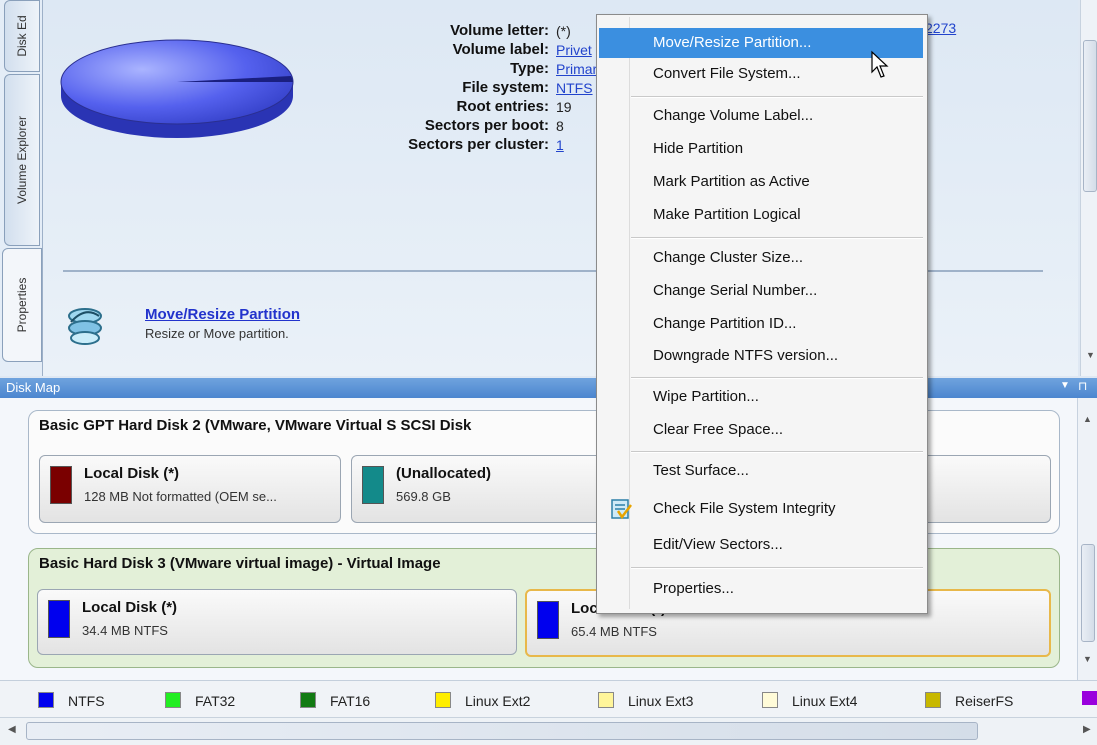 The image size is (1097, 745). I want to click on legend-item: Linux Ext2, so click(482, 700).